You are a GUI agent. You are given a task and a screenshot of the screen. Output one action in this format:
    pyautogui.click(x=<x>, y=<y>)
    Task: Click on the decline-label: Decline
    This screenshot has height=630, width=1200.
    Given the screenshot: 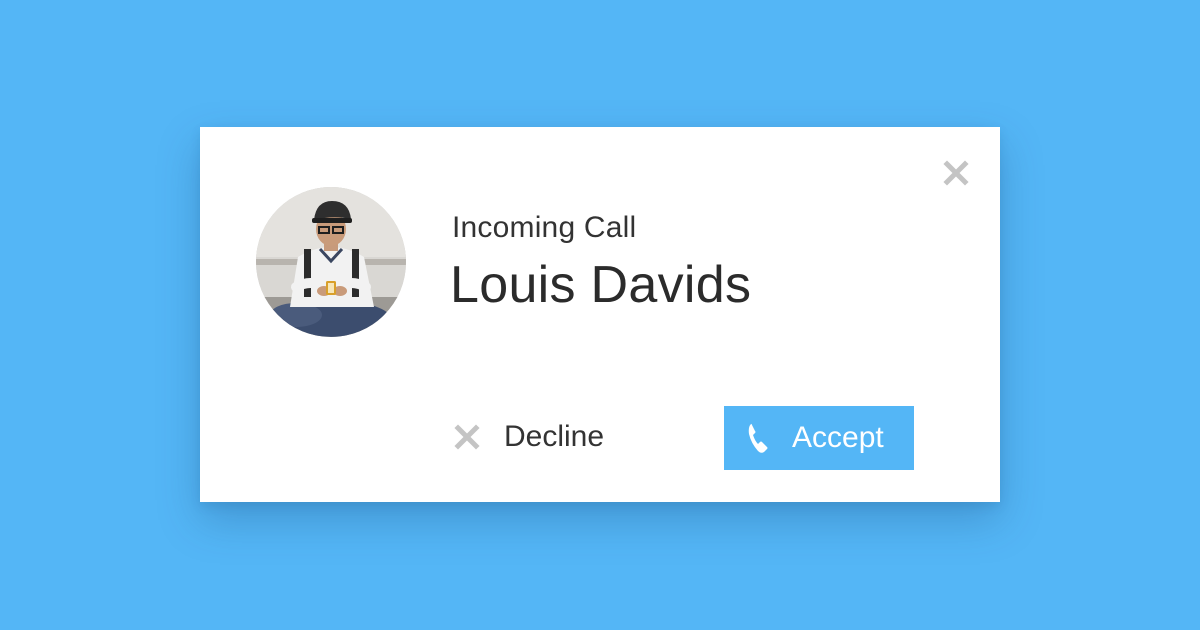 What is the action you would take?
    pyautogui.click(x=554, y=436)
    